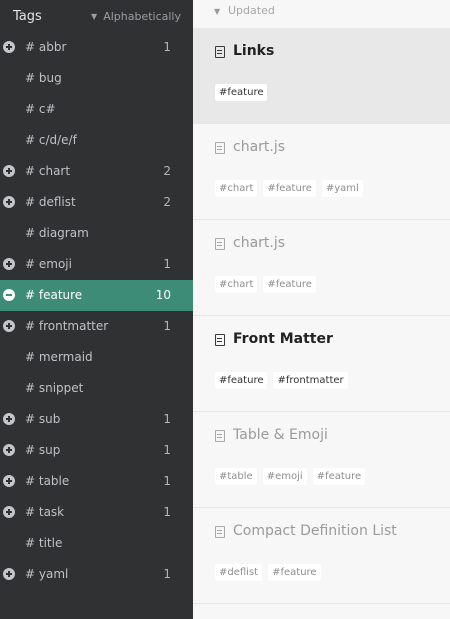  Describe the element at coordinates (321, 76) in the screenshot. I see `note-item: Links #feature` at that location.